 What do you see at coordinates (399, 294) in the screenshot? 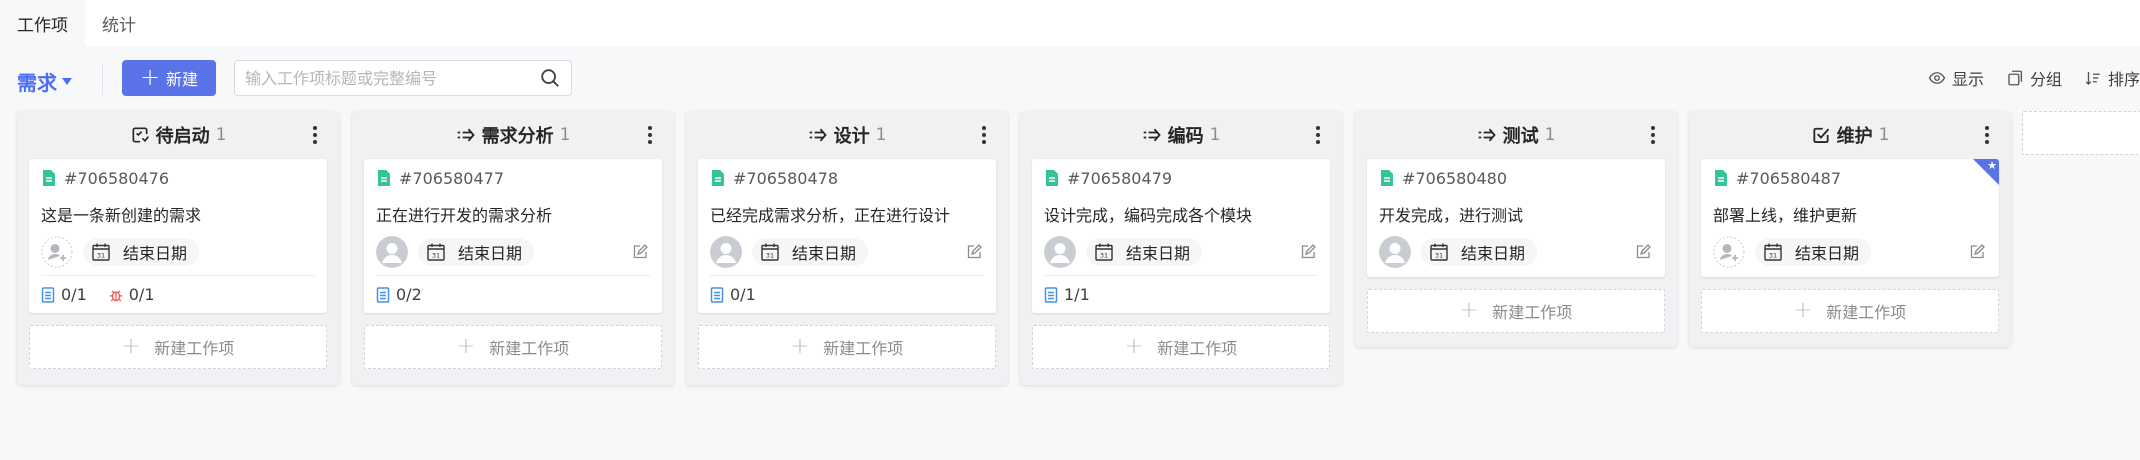
I see `task-count: 0/2` at bounding box center [399, 294].